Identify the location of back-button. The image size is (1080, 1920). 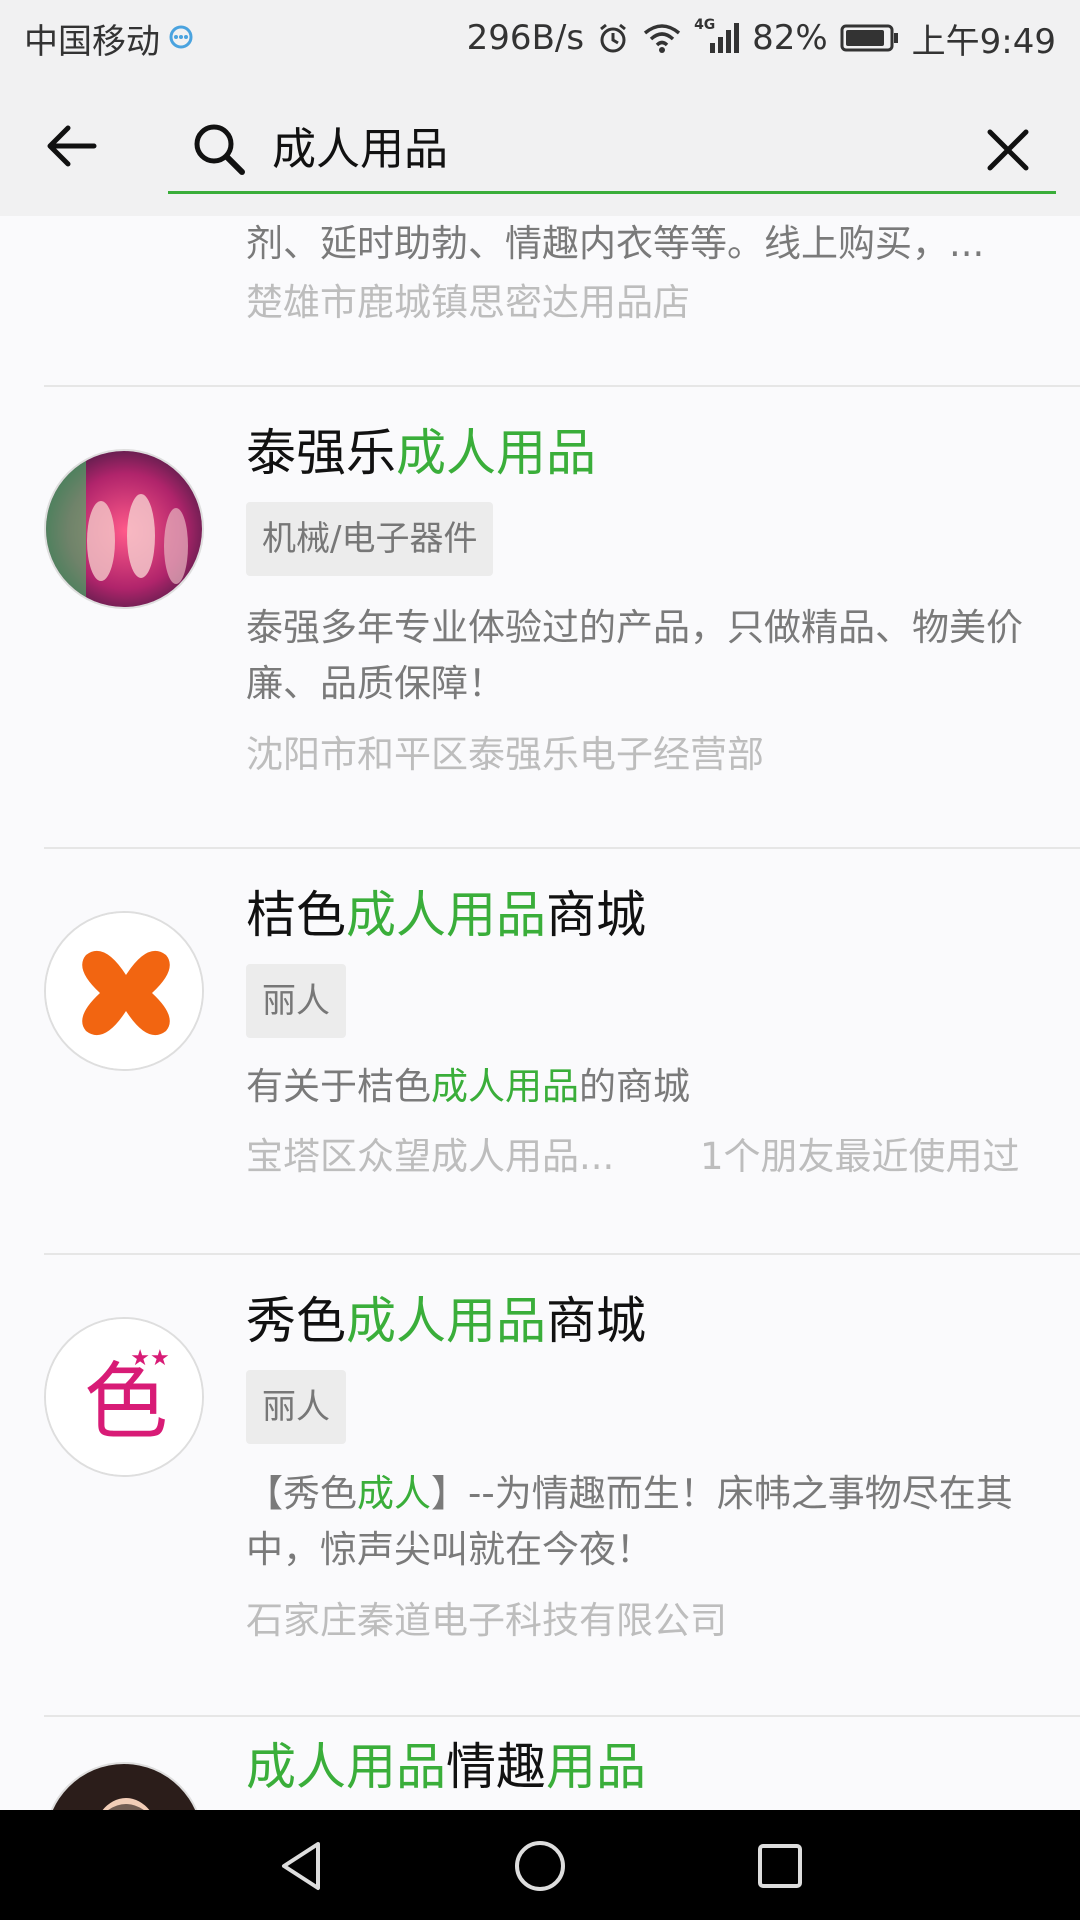
(72, 146).